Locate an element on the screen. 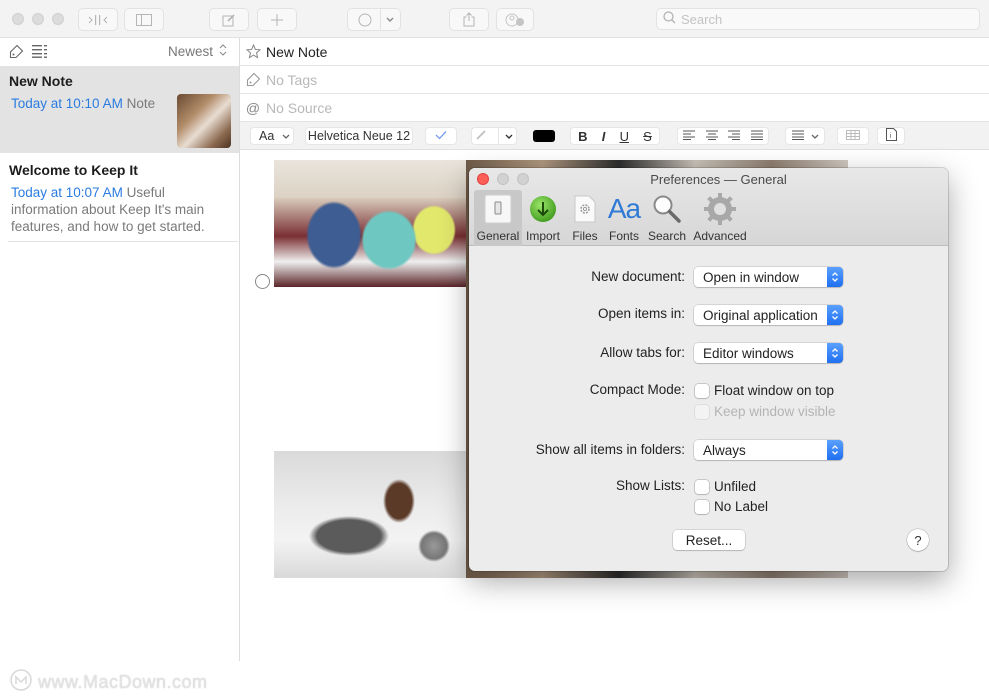 The height and width of the screenshot is (696, 989). watermark: www.MacDown.com is located at coordinates (109, 682).